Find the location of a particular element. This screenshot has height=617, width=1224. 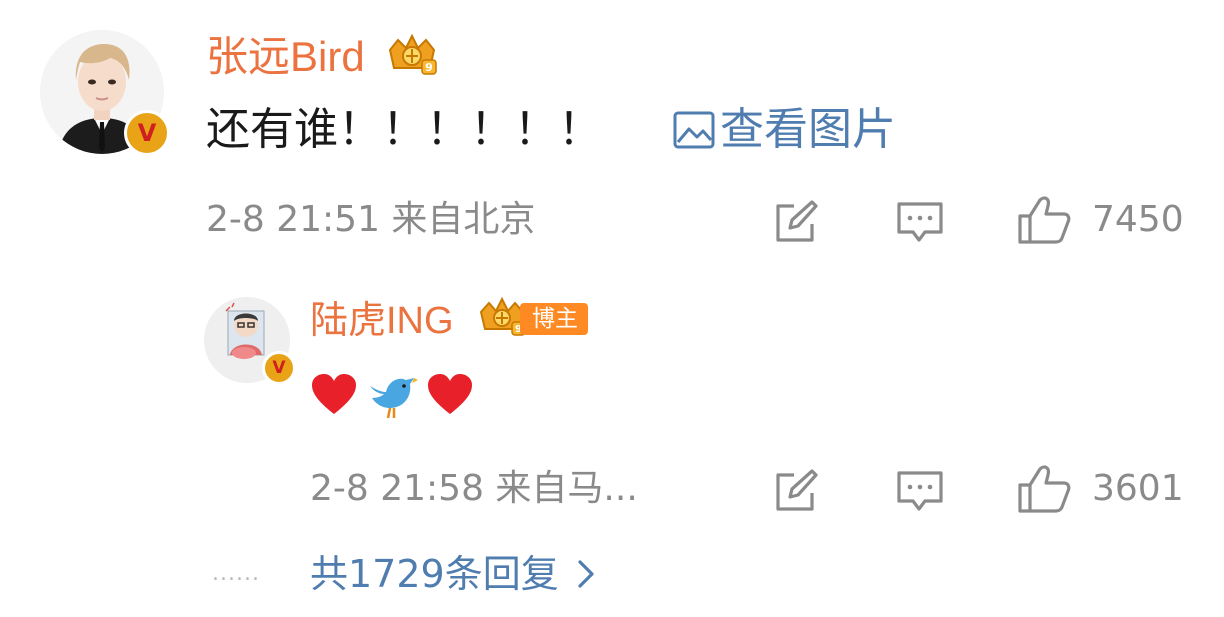

reply-verified-badge-icon: V is located at coordinates (279, 368).